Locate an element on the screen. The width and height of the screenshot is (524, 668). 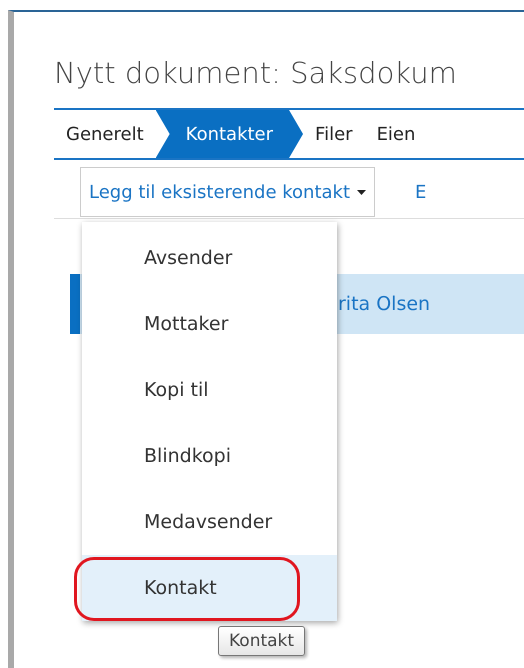
toolbar-link: E is located at coordinates (420, 192).